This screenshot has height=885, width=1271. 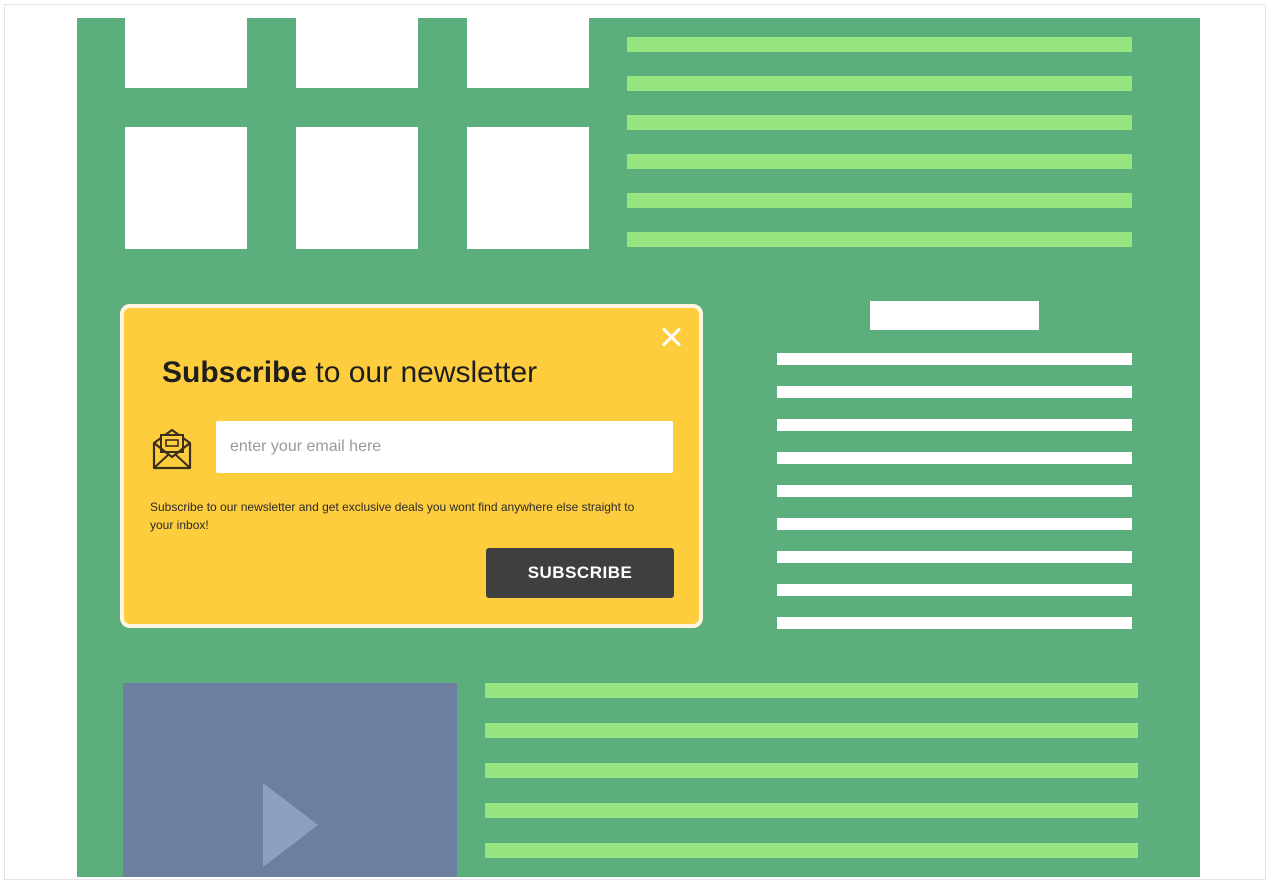 I want to click on video-thumbnail, so click(x=290, y=780).